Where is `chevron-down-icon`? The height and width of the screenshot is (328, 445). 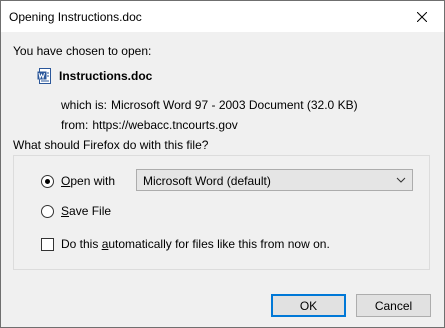 chevron-down-icon is located at coordinates (401, 180).